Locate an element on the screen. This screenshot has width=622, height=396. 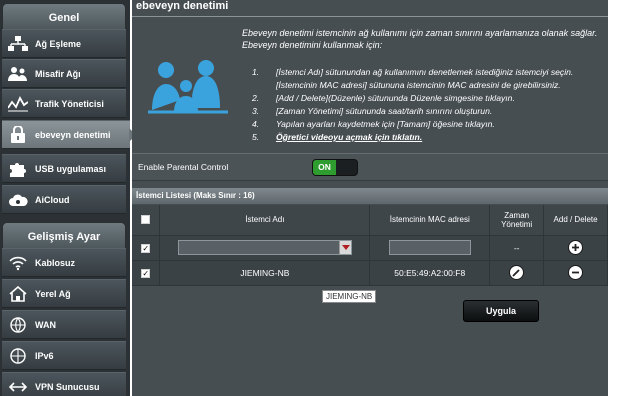
sidebar-item-guest-network: Misafir Ağı is located at coordinates (64, 73).